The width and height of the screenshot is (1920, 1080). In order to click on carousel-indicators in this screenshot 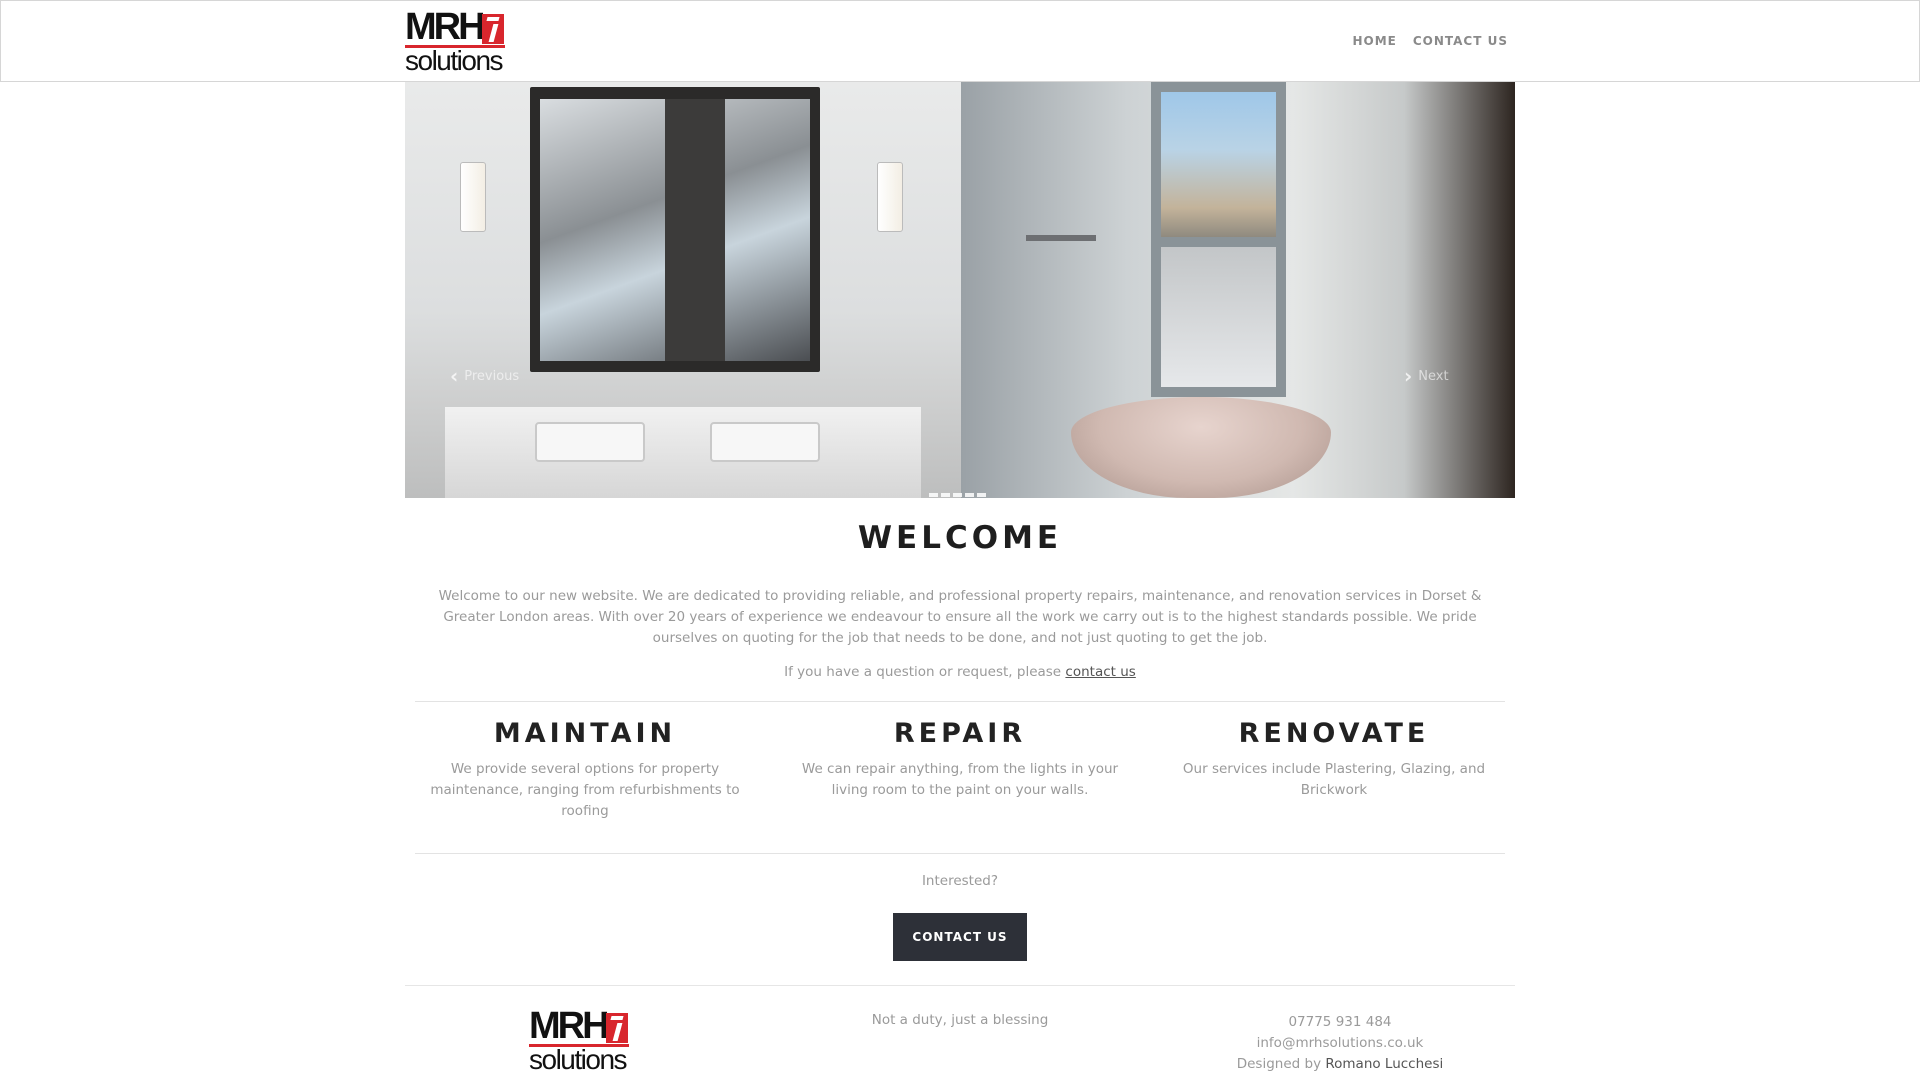, I will do `click(957, 495)`.